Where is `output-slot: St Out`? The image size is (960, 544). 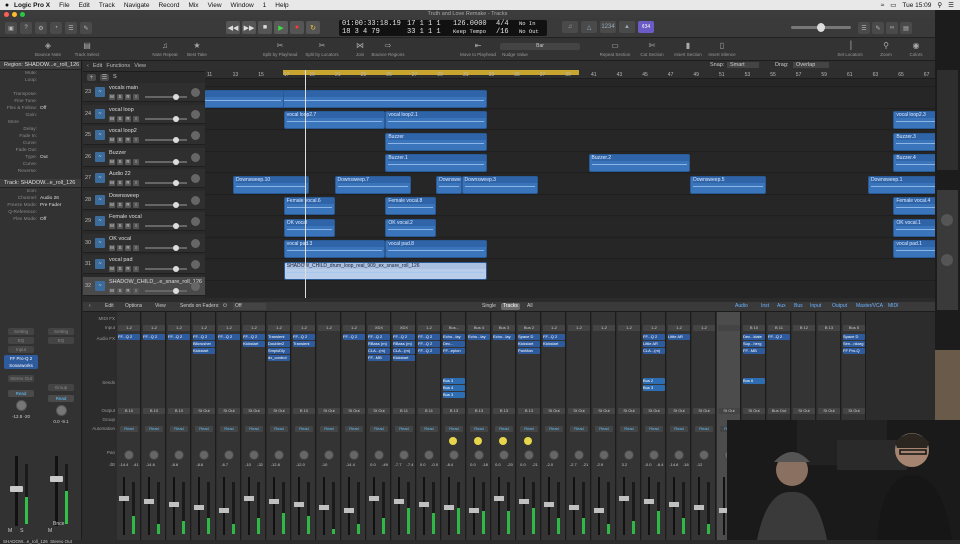 output-slot: St Out is located at coordinates (229, 411).